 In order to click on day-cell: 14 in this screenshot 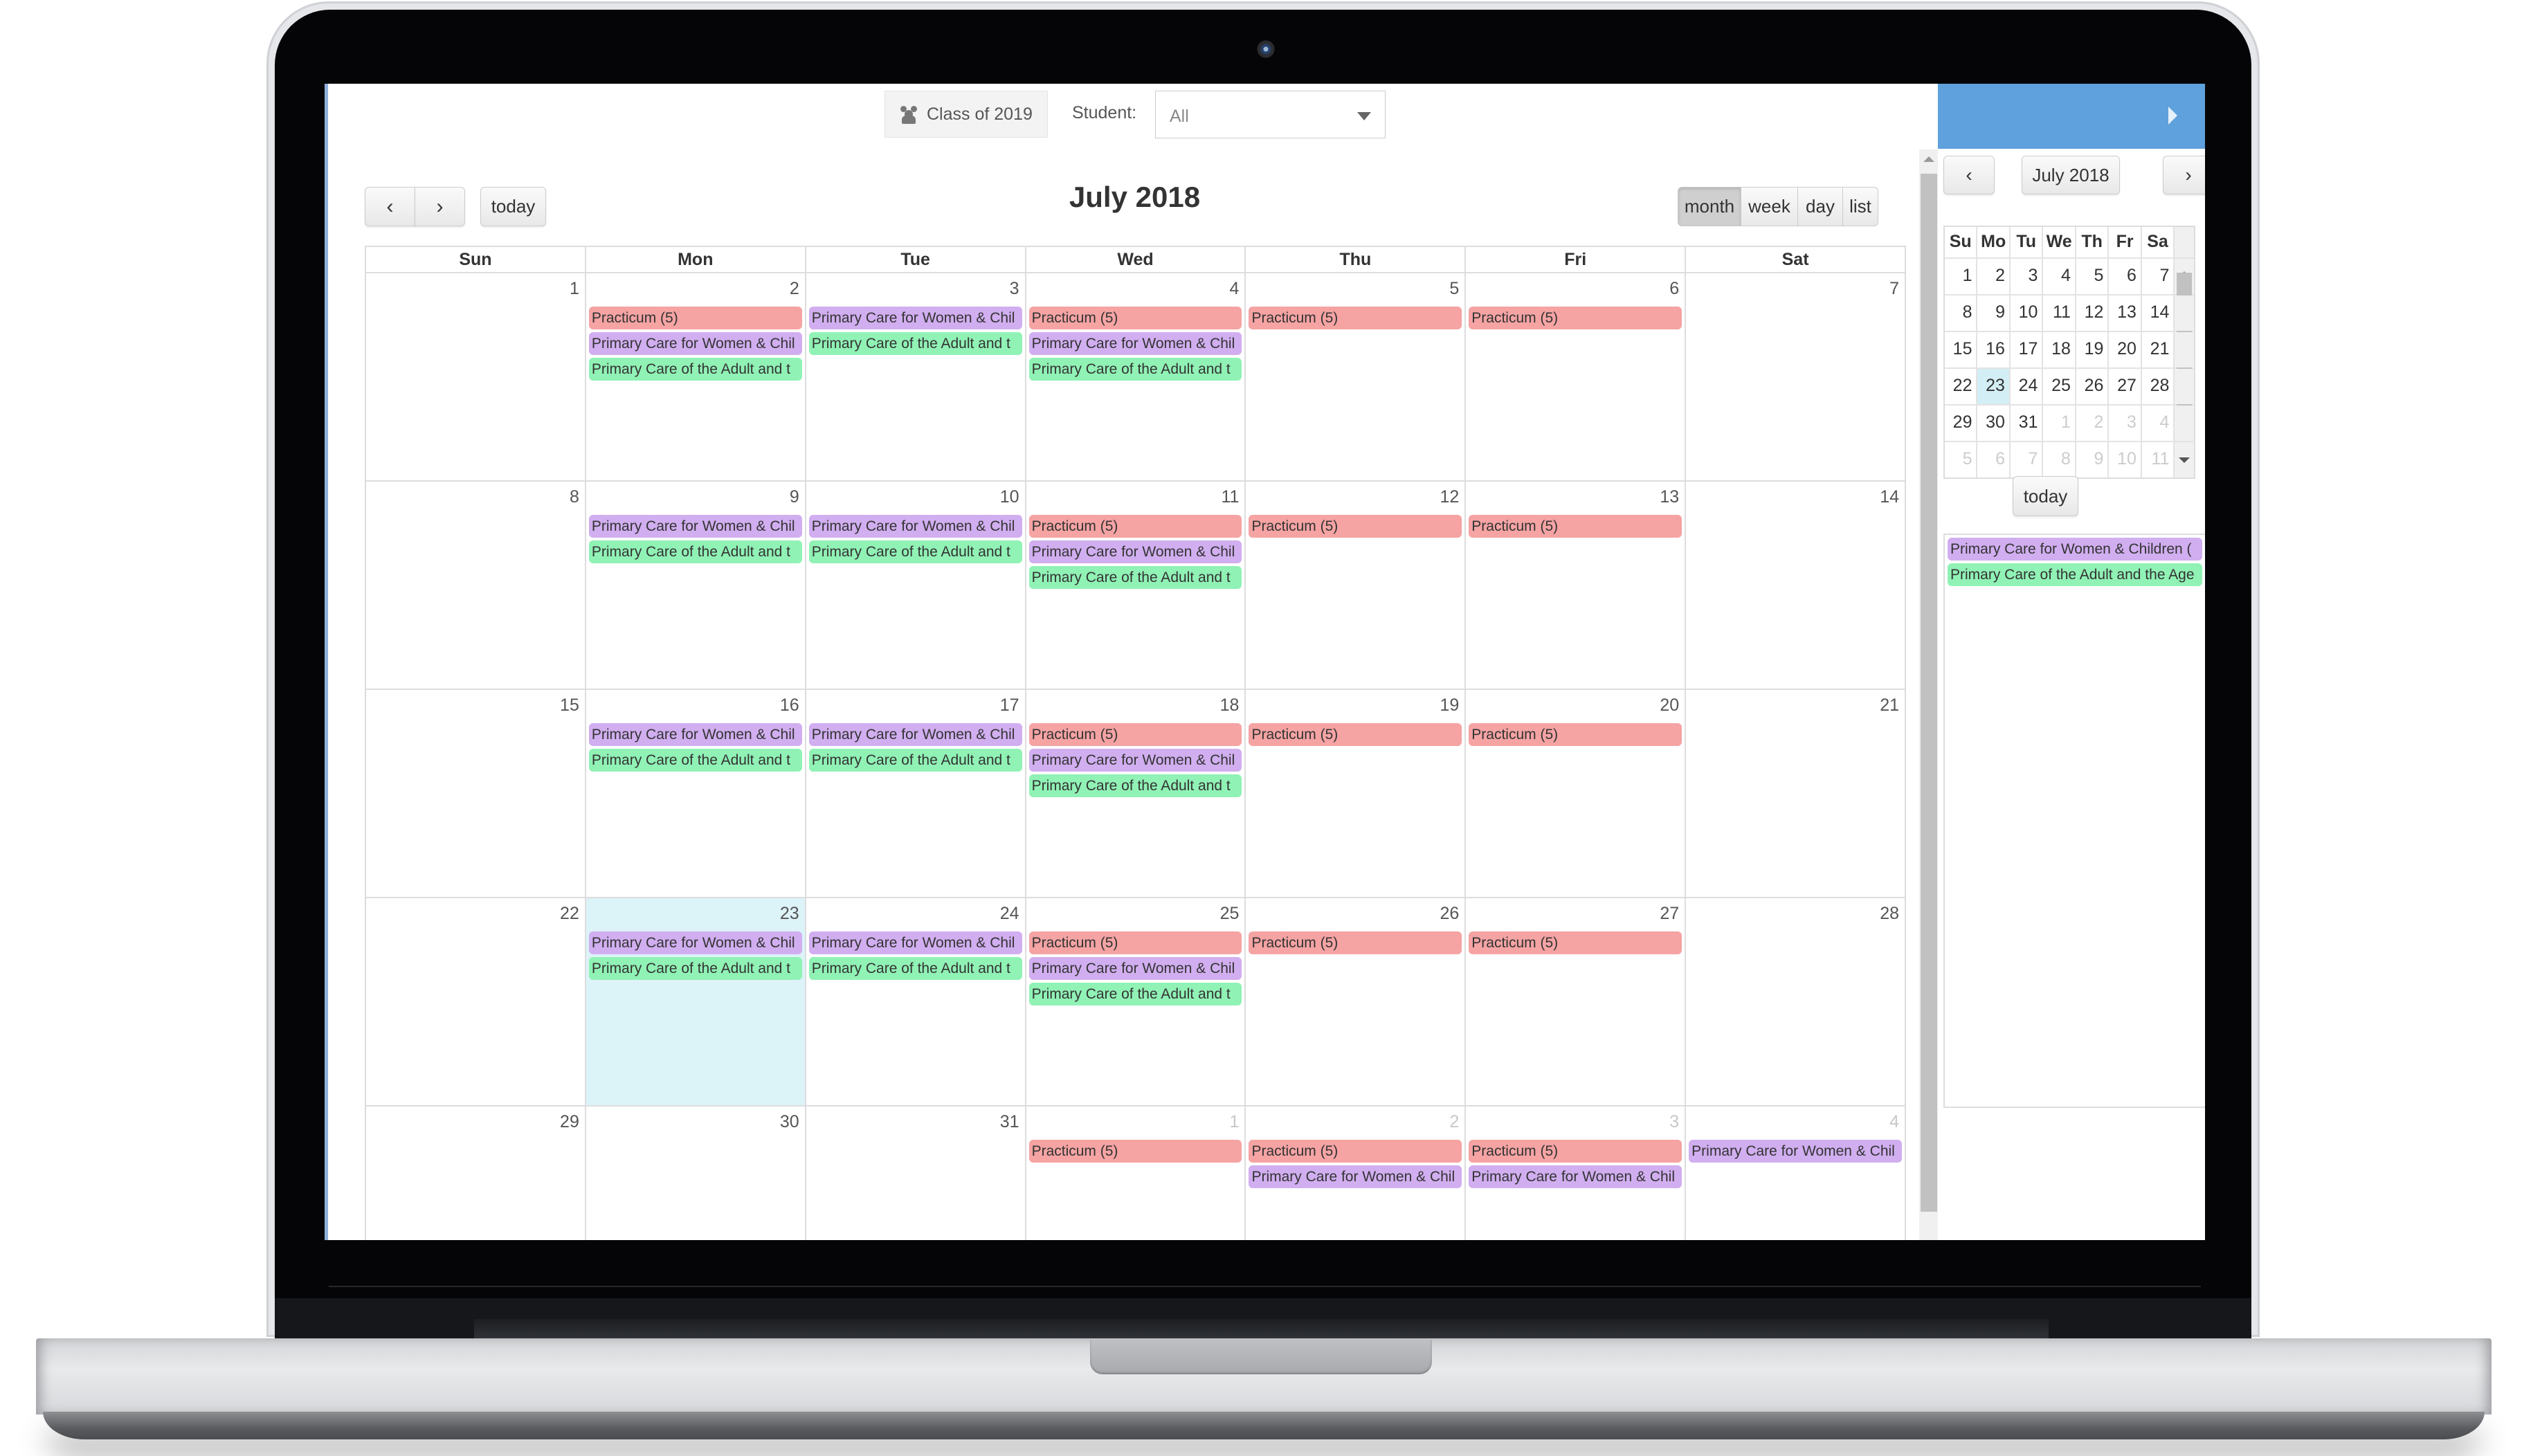, I will do `click(1795, 585)`.